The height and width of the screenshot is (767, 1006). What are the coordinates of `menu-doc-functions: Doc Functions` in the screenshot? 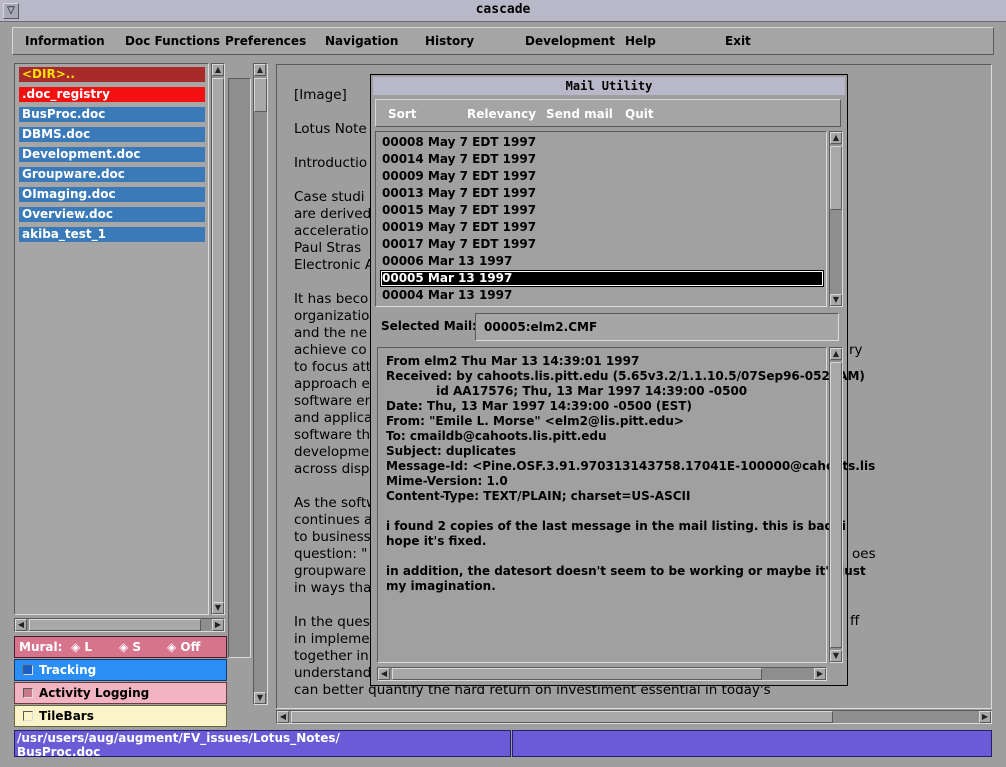 It's located at (172, 41).